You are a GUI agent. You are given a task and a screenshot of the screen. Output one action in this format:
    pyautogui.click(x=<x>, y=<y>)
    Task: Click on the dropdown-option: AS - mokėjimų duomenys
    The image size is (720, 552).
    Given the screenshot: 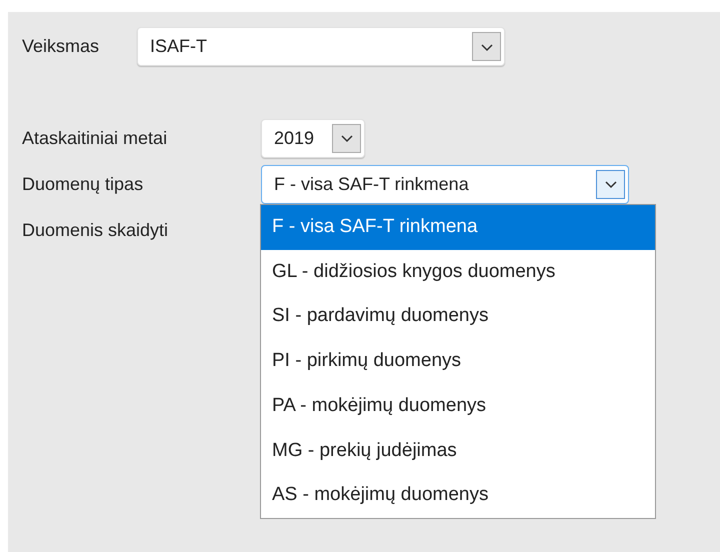 What is the action you would take?
    pyautogui.click(x=458, y=495)
    